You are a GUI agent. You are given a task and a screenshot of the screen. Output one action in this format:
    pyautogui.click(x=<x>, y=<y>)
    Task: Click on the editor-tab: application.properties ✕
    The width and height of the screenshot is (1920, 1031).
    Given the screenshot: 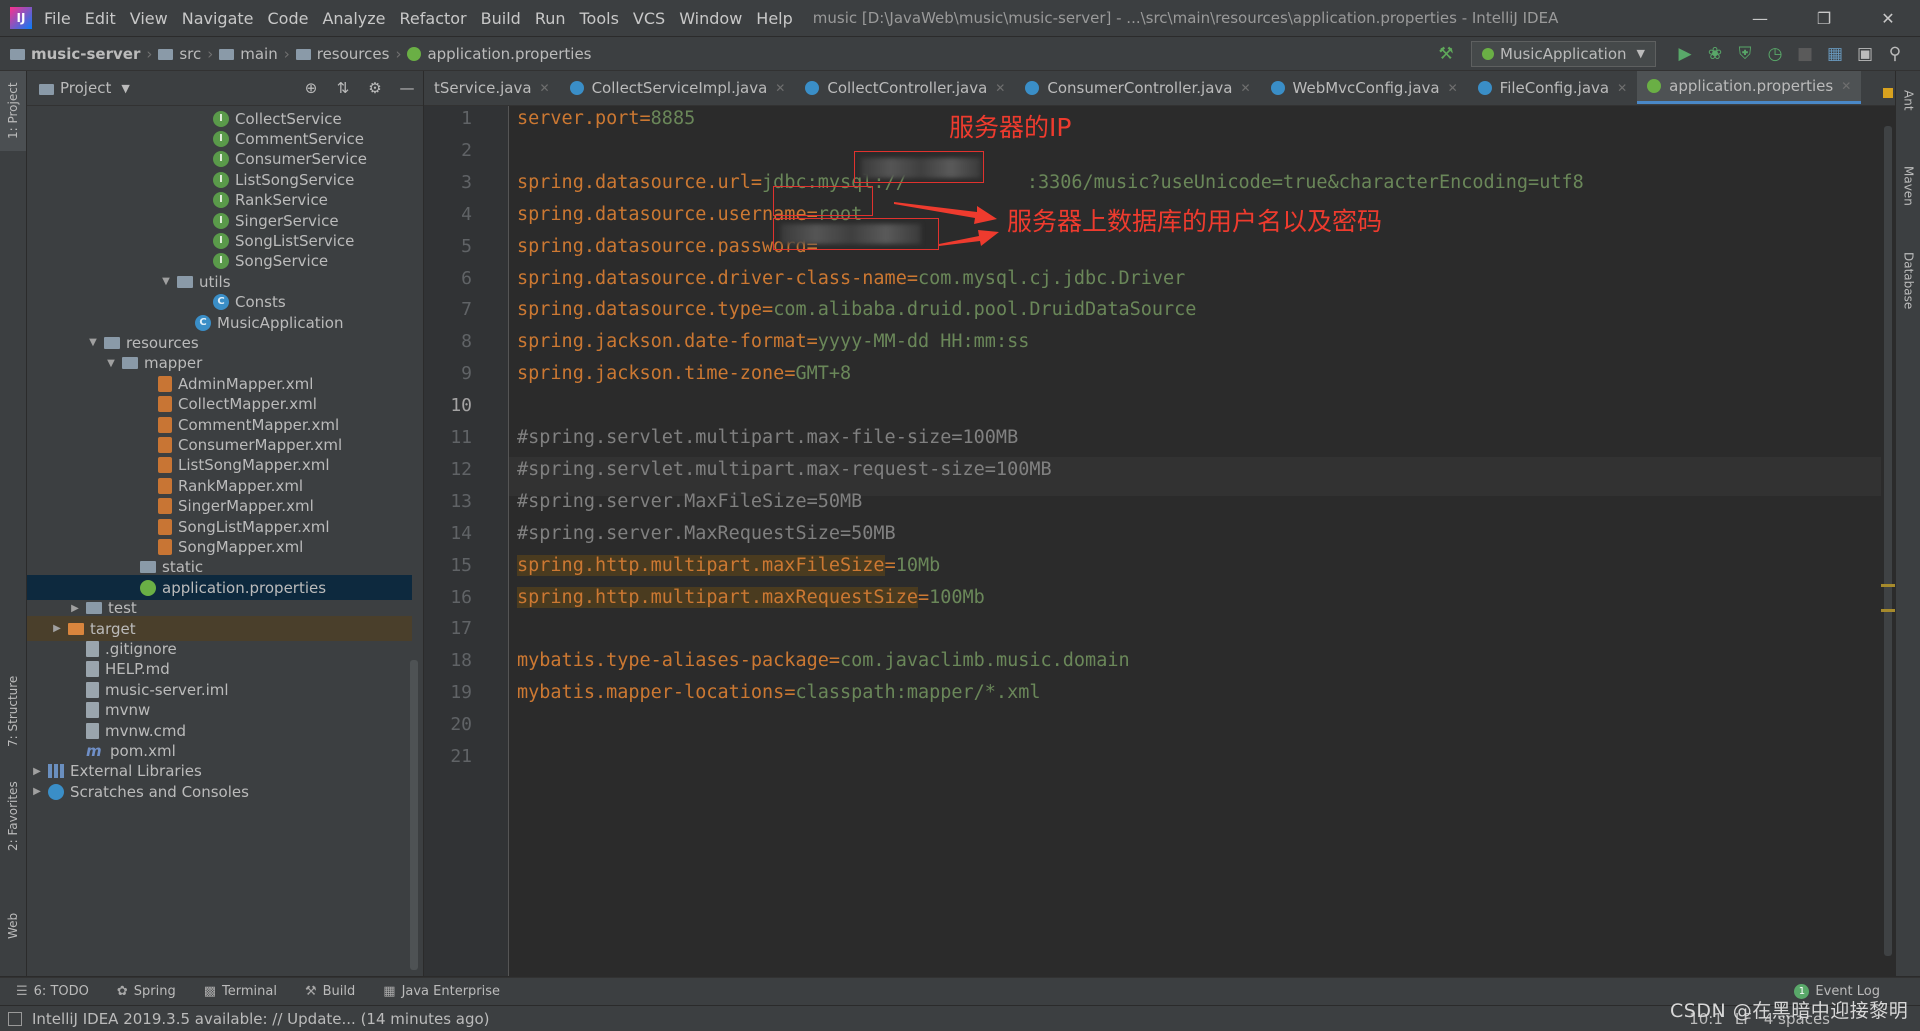 What is the action you would take?
    pyautogui.click(x=1749, y=87)
    